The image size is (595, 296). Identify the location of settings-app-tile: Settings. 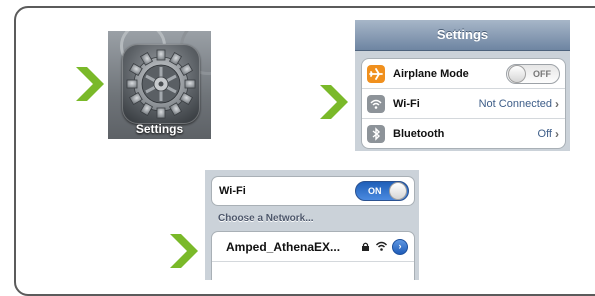
(159, 85).